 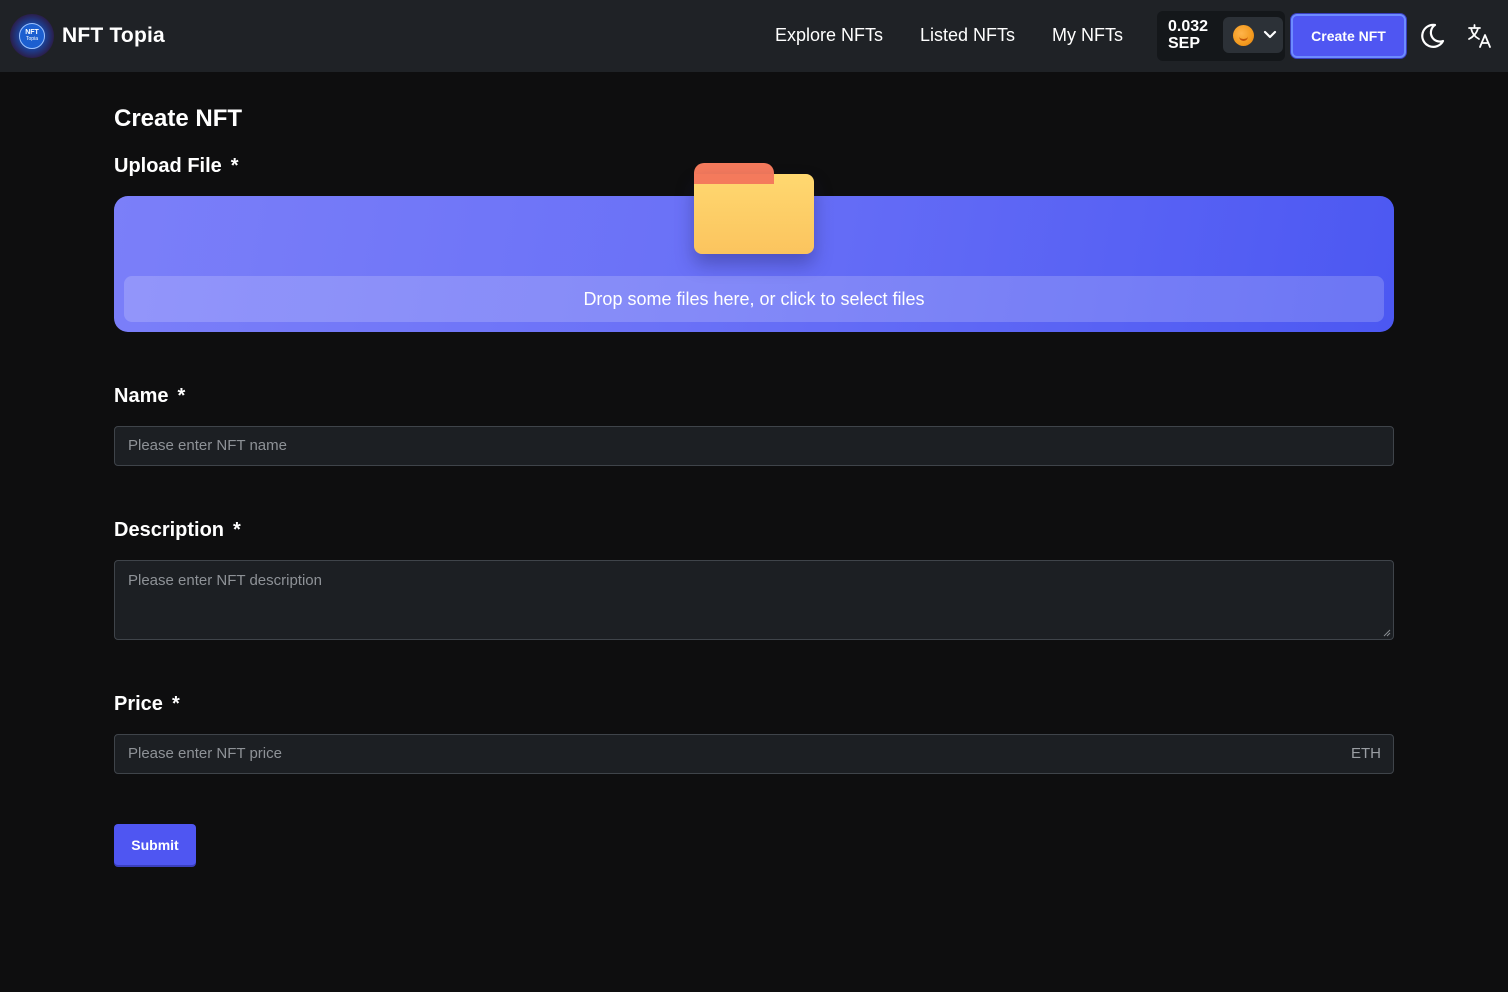 What do you see at coordinates (1184, 43) in the screenshot?
I see `balance-unit: SEP` at bounding box center [1184, 43].